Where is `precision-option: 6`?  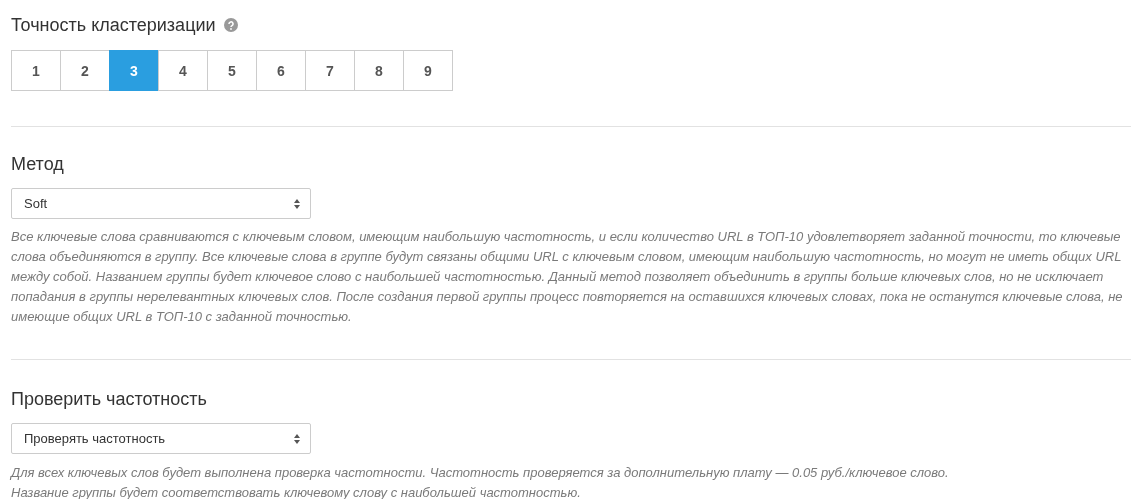 precision-option: 6 is located at coordinates (281, 70).